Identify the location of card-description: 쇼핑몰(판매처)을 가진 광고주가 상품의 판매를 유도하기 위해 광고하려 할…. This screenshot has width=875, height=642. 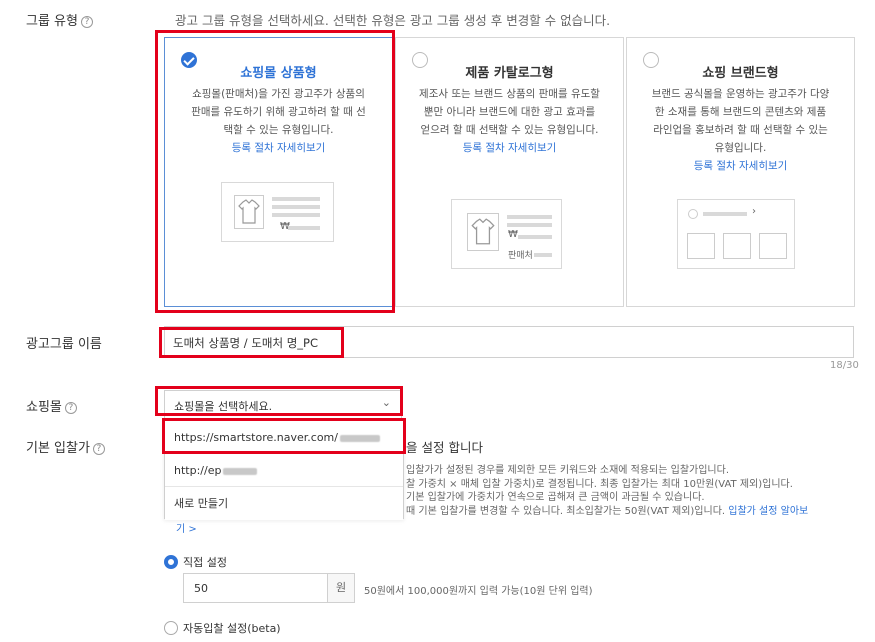
(278, 121).